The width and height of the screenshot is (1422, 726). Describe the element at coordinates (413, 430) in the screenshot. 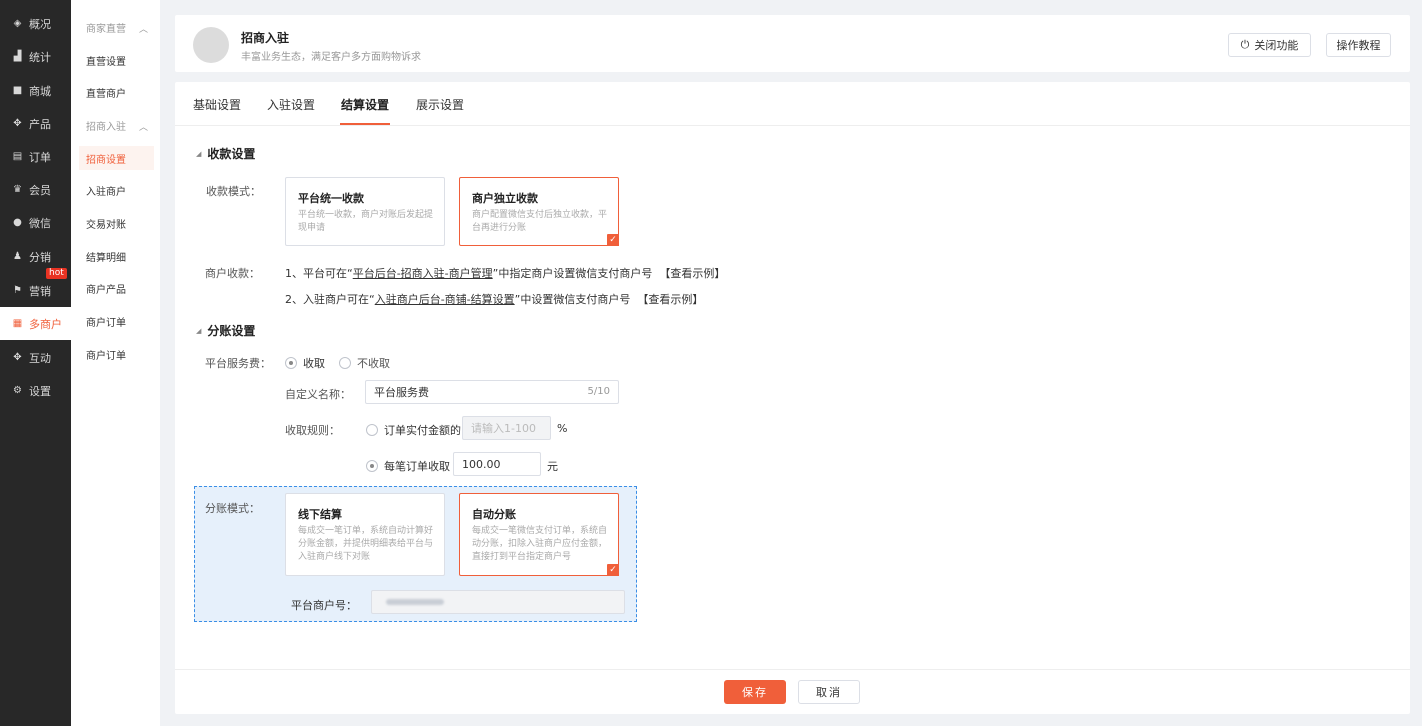

I see `rule-percent-radio: 订单实付金额的` at that location.